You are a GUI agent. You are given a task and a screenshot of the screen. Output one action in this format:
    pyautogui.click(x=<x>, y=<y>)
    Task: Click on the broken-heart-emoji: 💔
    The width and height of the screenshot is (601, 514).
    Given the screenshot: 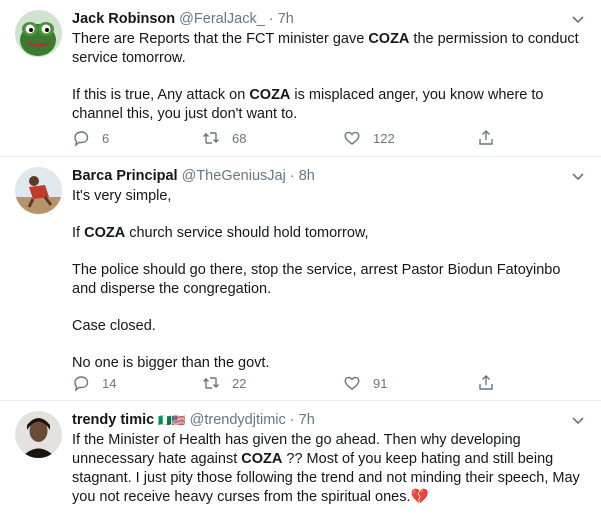 What is the action you would take?
    pyautogui.click(x=419, y=497)
    